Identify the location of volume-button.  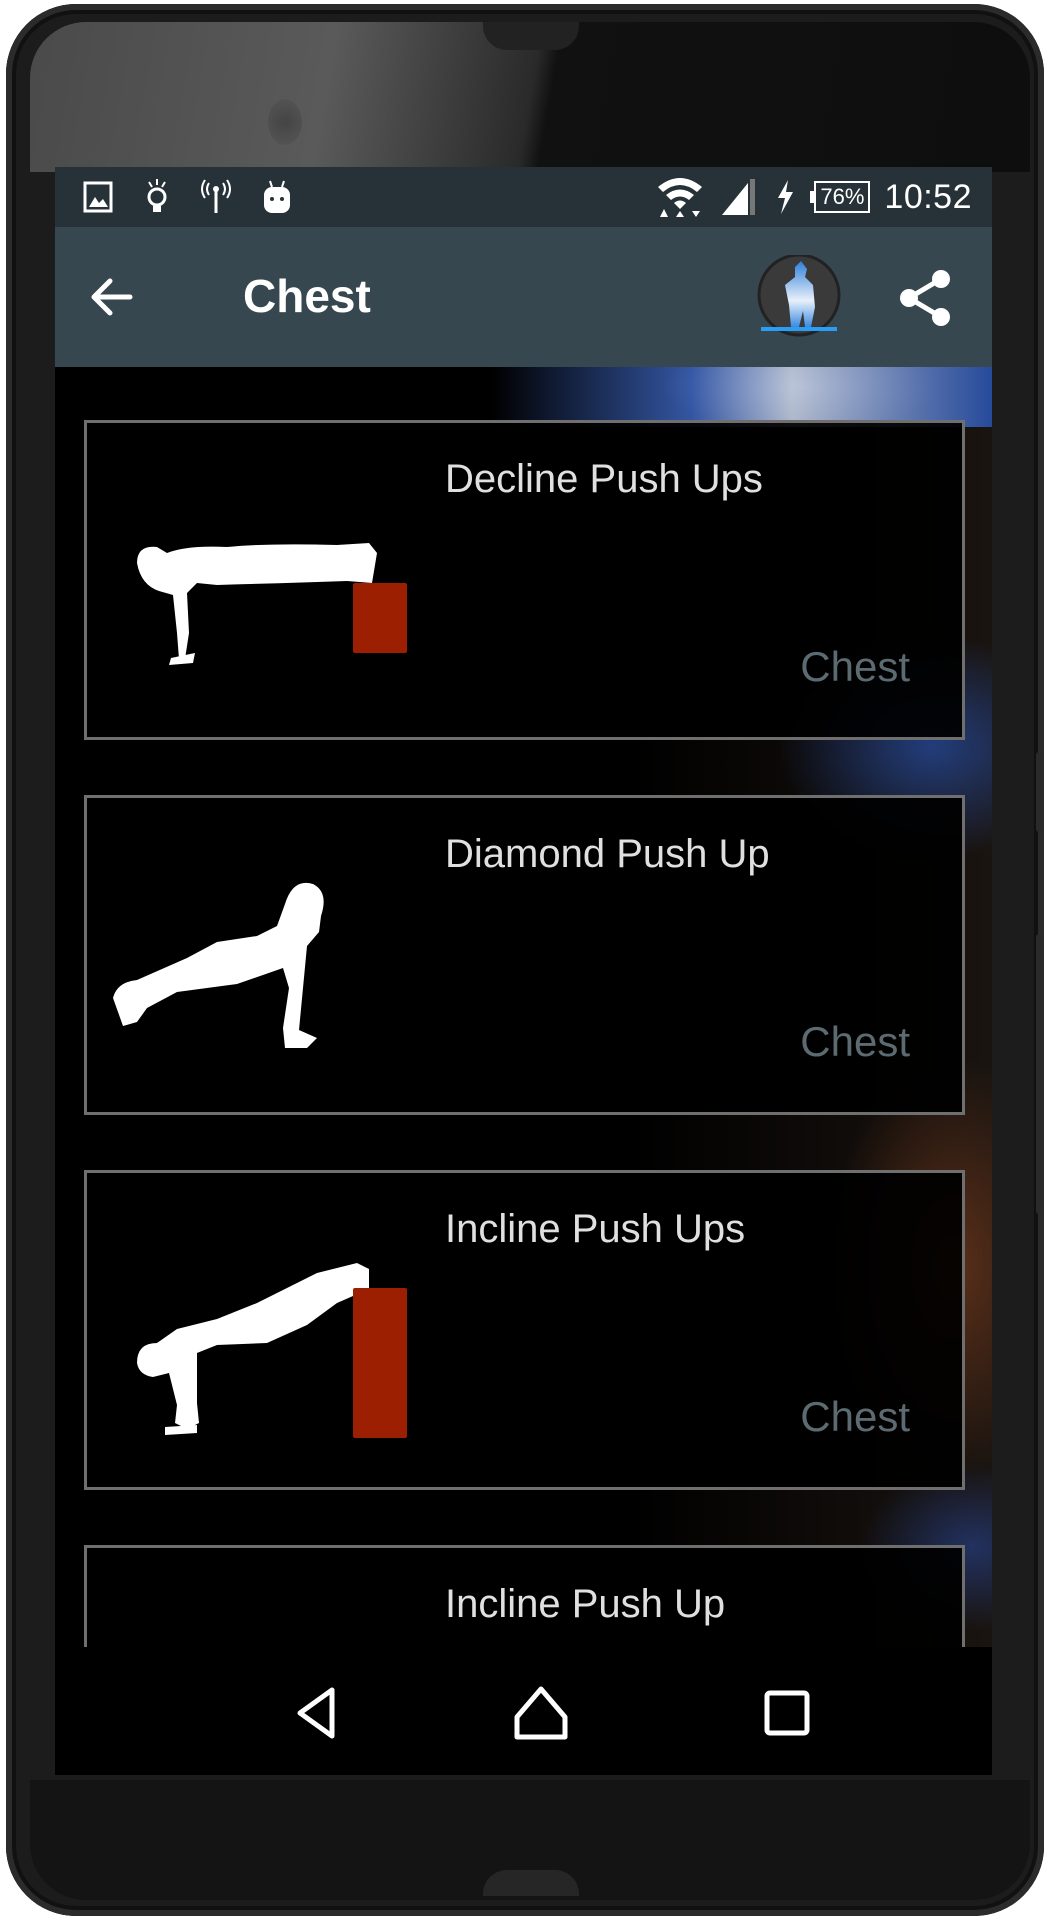
(1040, 1074).